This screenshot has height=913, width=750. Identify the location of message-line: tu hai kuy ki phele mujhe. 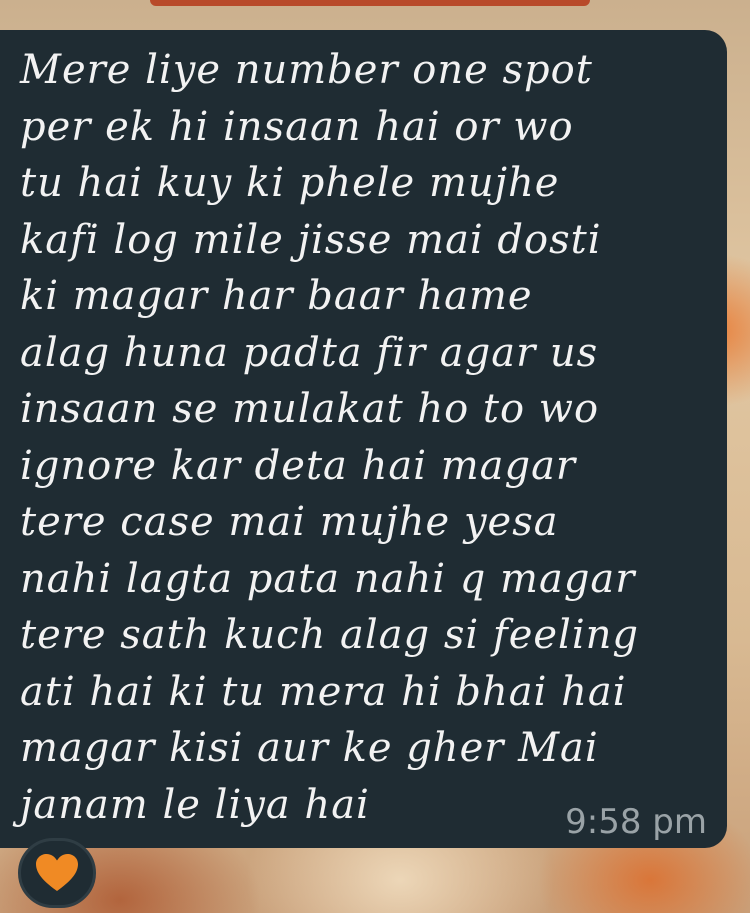
(290, 183).